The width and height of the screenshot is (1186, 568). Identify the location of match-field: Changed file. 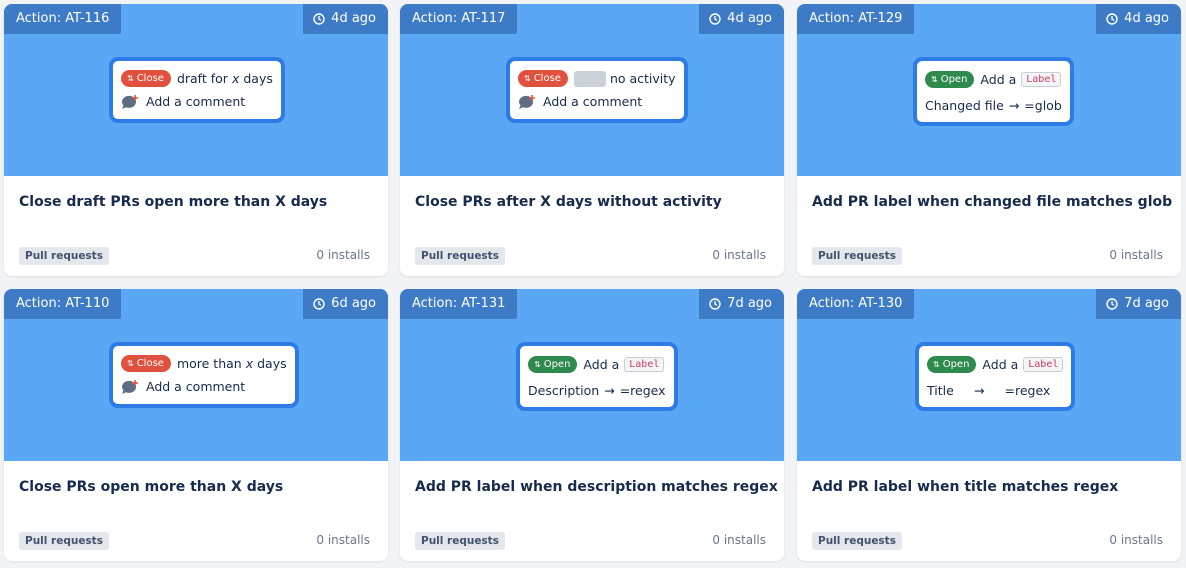
(964, 105).